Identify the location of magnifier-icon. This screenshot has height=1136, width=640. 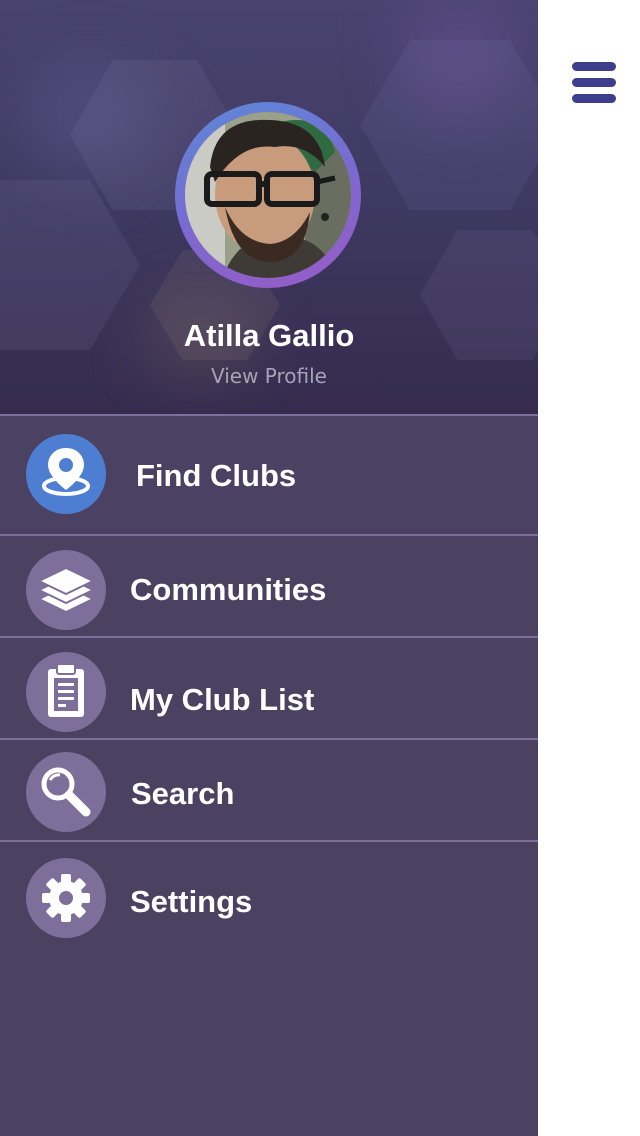
(66, 792).